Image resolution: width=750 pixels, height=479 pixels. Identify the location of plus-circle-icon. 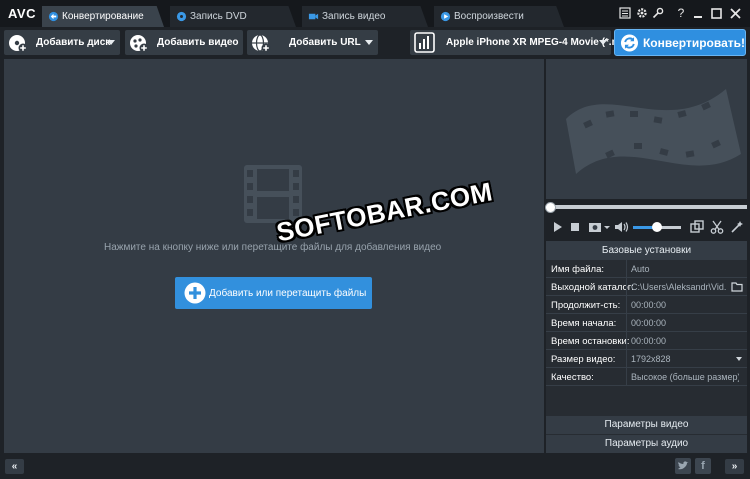
(195, 293).